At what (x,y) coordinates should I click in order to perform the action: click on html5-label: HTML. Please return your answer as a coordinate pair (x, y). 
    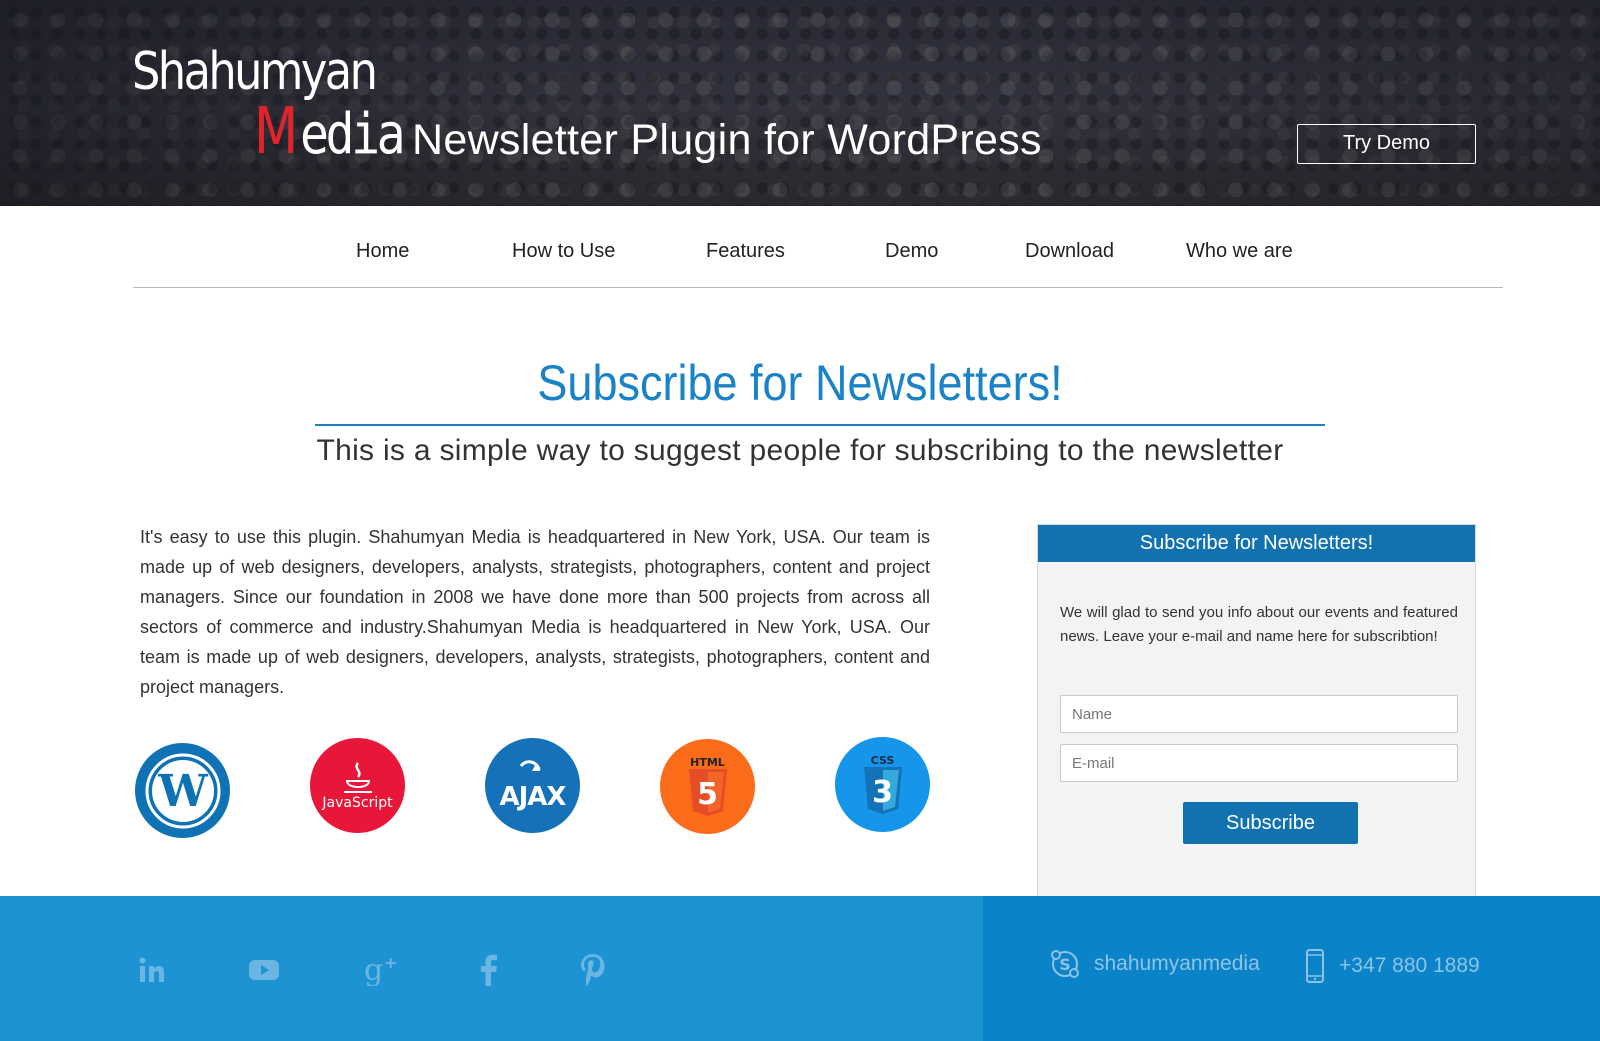
    Looking at the image, I should click on (707, 762).